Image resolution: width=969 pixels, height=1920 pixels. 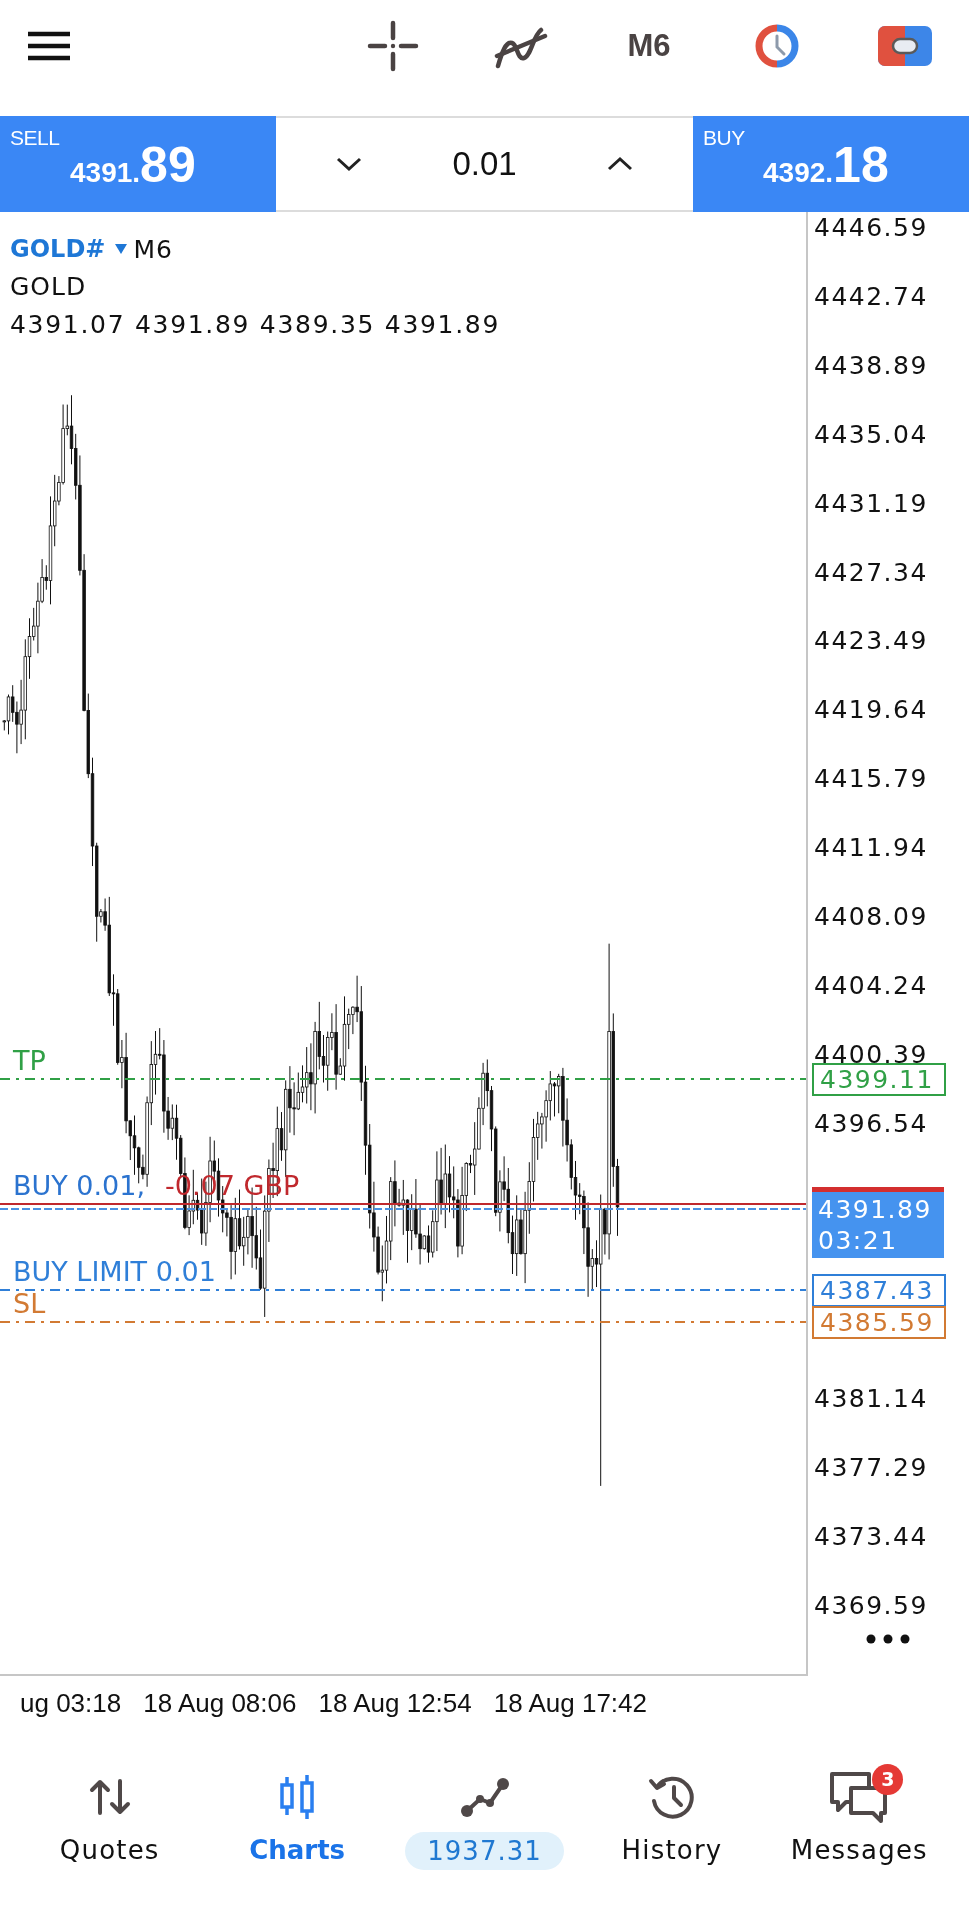 What do you see at coordinates (871, 779) in the screenshot?
I see `price-axis-label: 4415.79` at bounding box center [871, 779].